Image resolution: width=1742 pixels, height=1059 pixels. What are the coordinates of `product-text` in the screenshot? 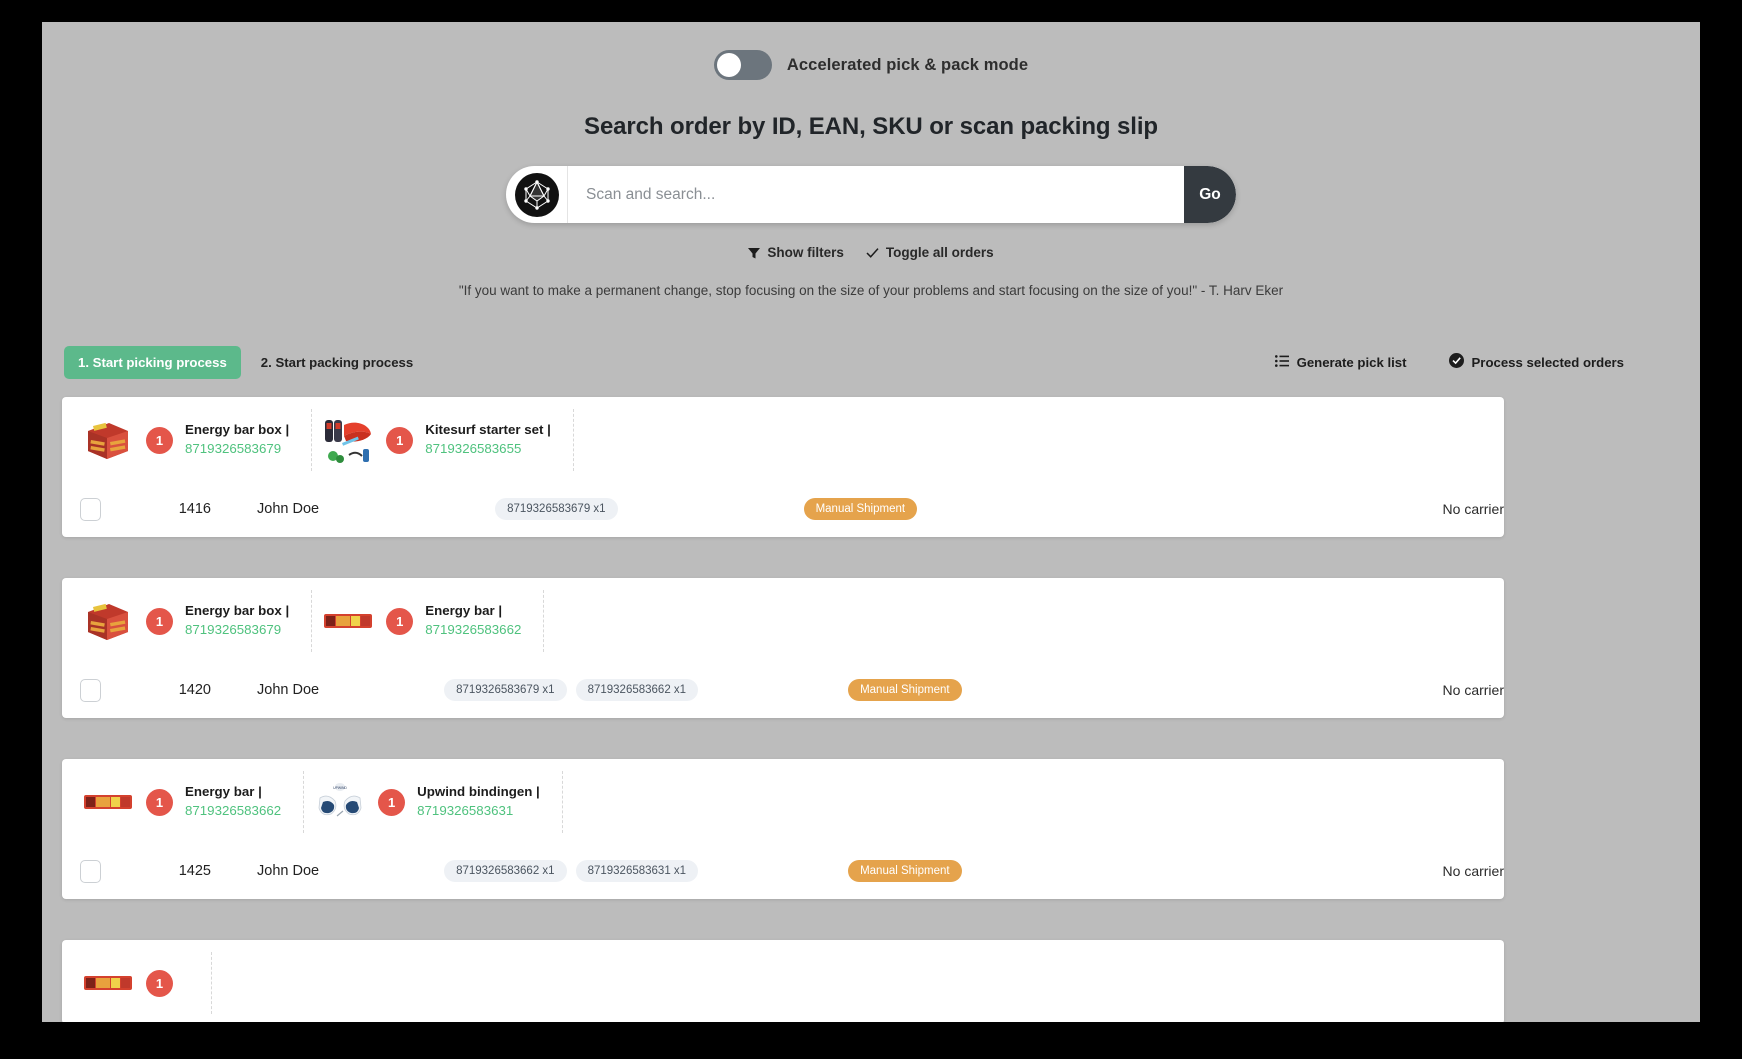 It's located at (187, 983).